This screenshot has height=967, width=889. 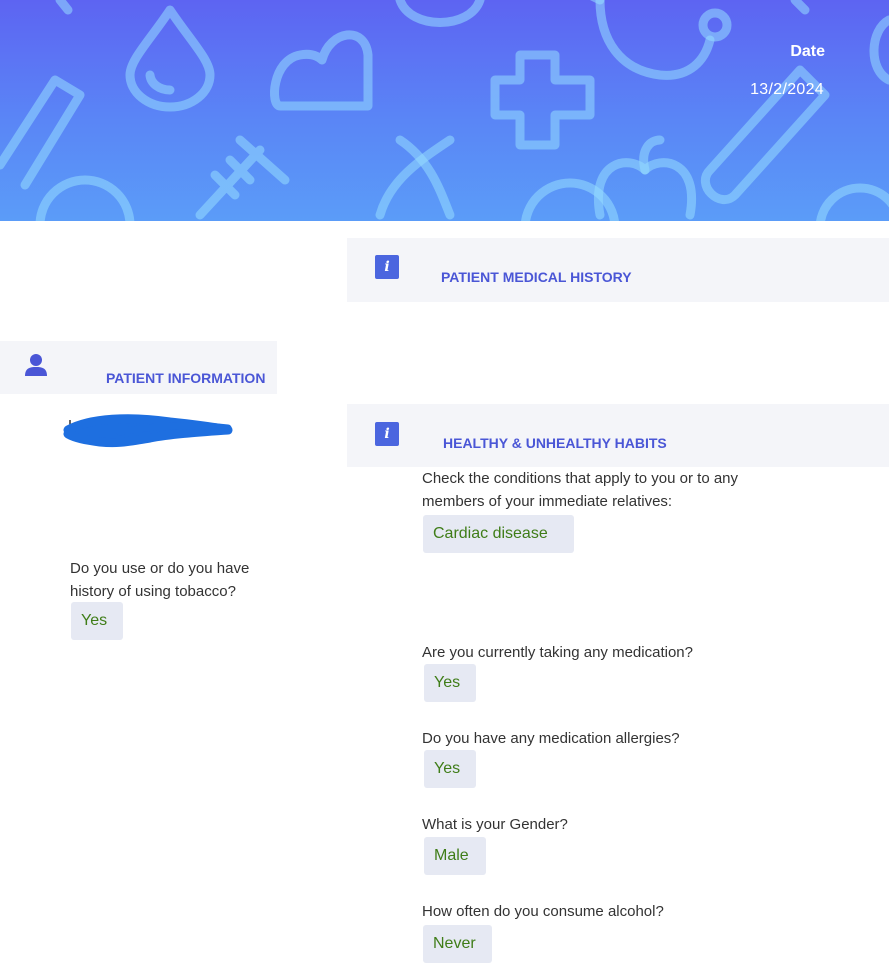 What do you see at coordinates (455, 856) in the screenshot?
I see `gender-answer: Male` at bounding box center [455, 856].